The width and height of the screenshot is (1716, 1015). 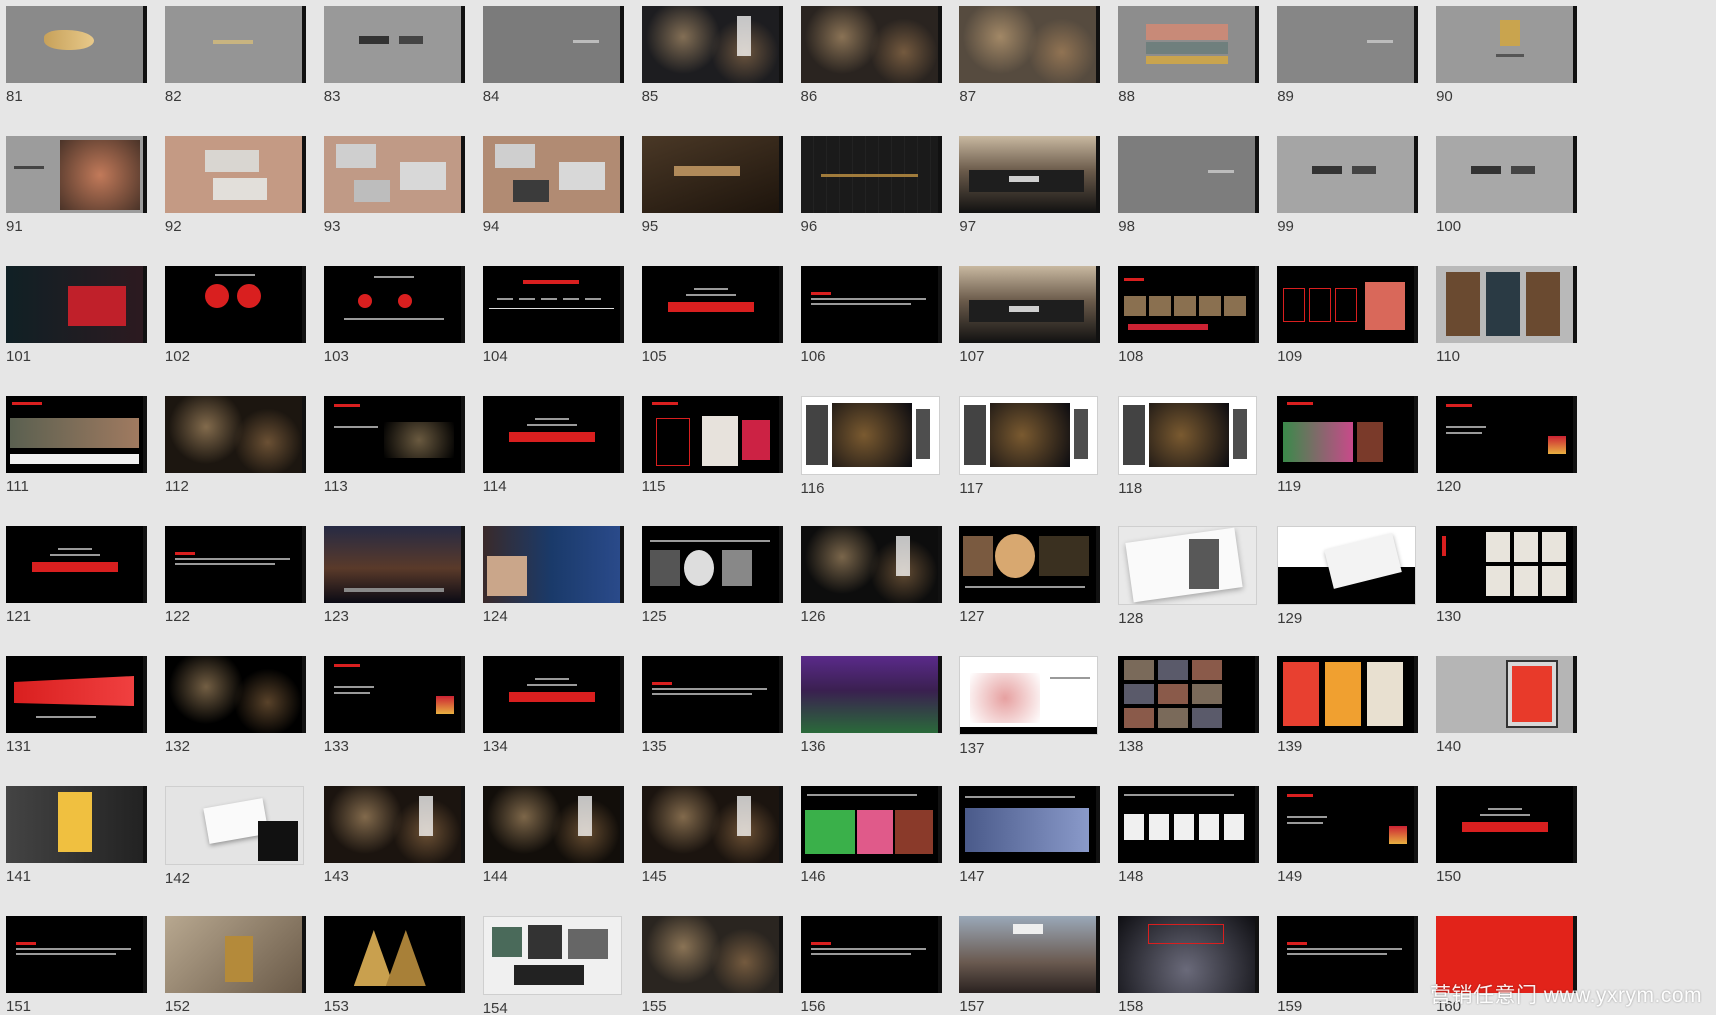 I want to click on slide-thumbnail-86: 86, so click(x=871, y=68).